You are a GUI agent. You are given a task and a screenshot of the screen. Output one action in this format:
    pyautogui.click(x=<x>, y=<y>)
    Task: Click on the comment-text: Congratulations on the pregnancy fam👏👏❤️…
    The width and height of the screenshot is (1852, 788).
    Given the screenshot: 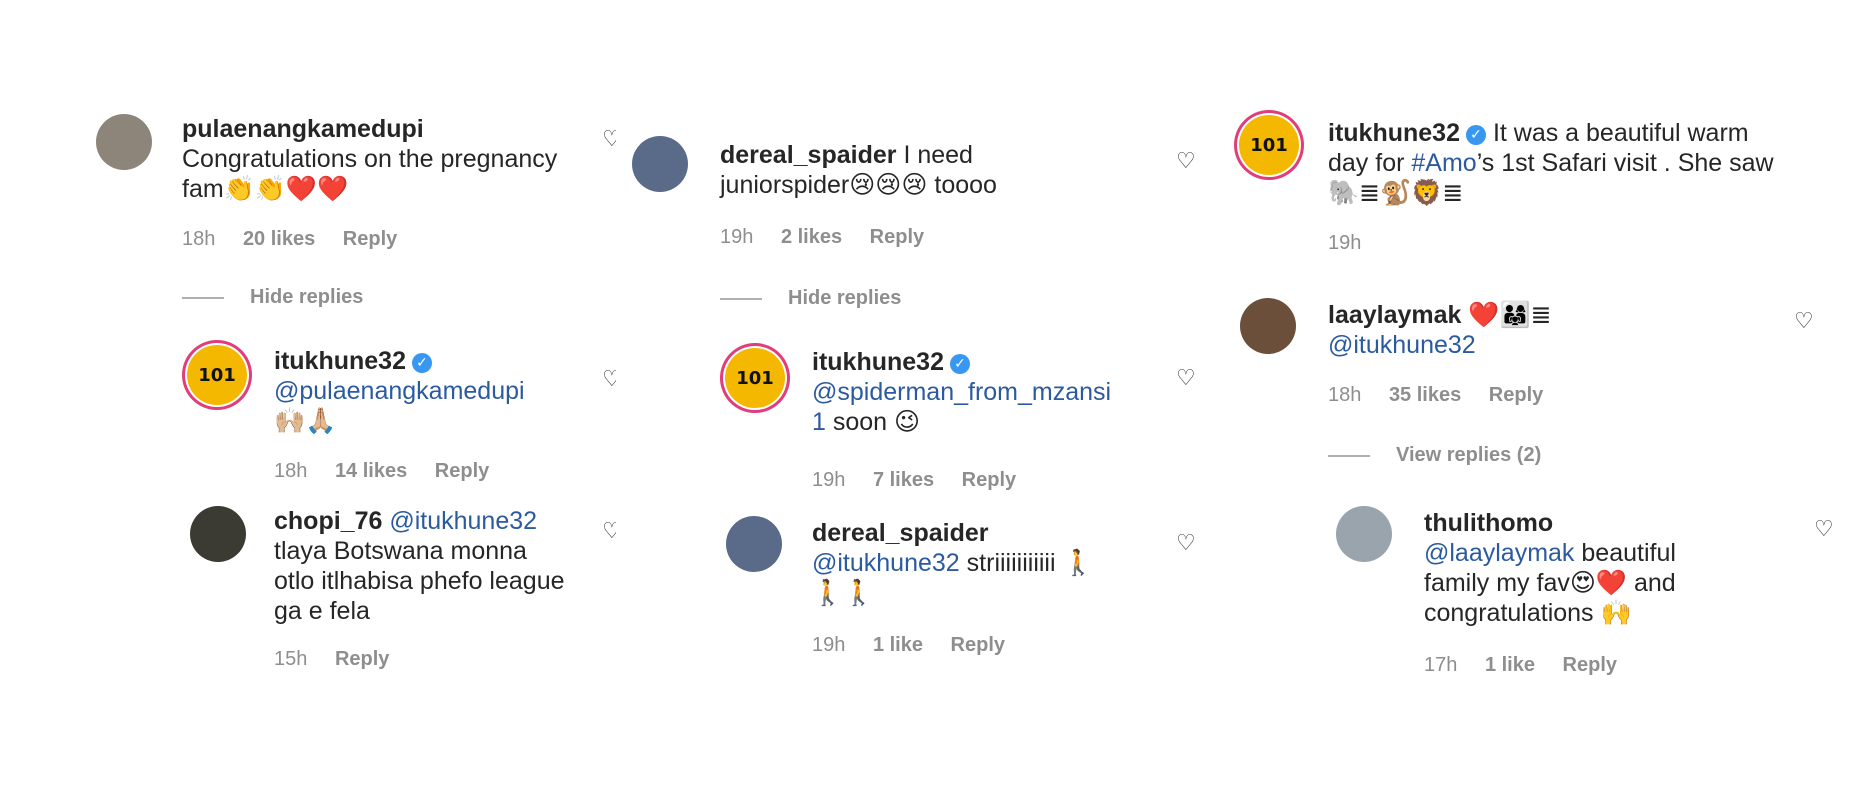 What is the action you would take?
    pyautogui.click(x=370, y=174)
    